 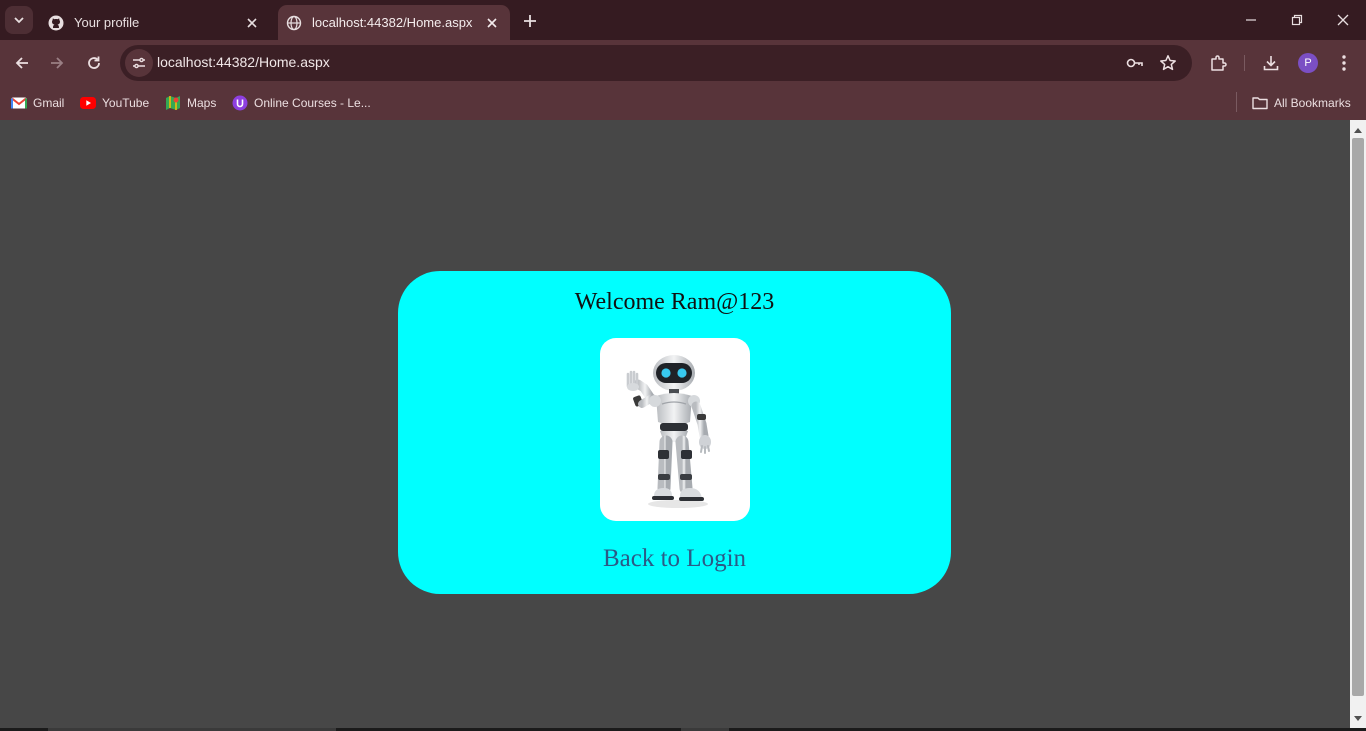 I want to click on bookmark-star-icon, so click(x=1168, y=63).